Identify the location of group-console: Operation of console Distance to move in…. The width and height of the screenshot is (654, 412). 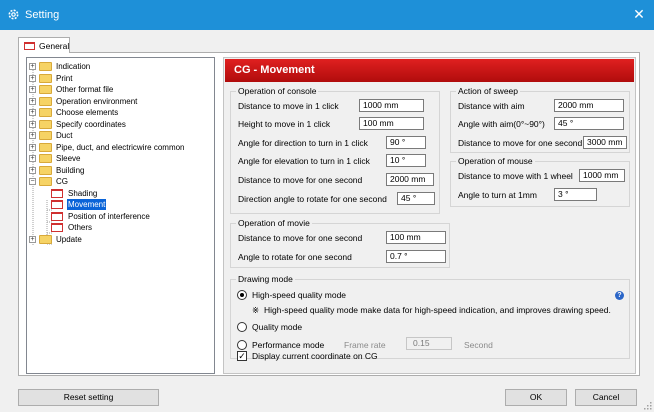
(335, 150).